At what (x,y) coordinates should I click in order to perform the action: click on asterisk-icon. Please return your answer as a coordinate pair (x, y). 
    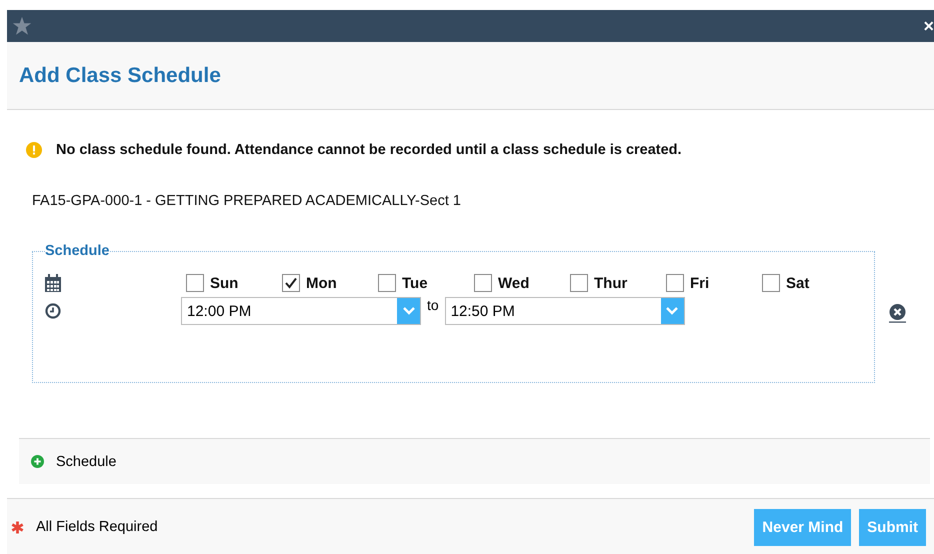
    Looking at the image, I should click on (17, 527).